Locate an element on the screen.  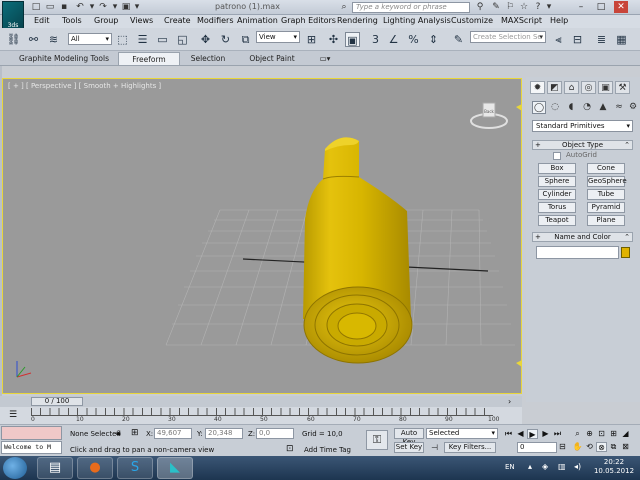
tab-graphite-modeling-tools: Graphite Modeling Tools is located at coordinates (64, 58).